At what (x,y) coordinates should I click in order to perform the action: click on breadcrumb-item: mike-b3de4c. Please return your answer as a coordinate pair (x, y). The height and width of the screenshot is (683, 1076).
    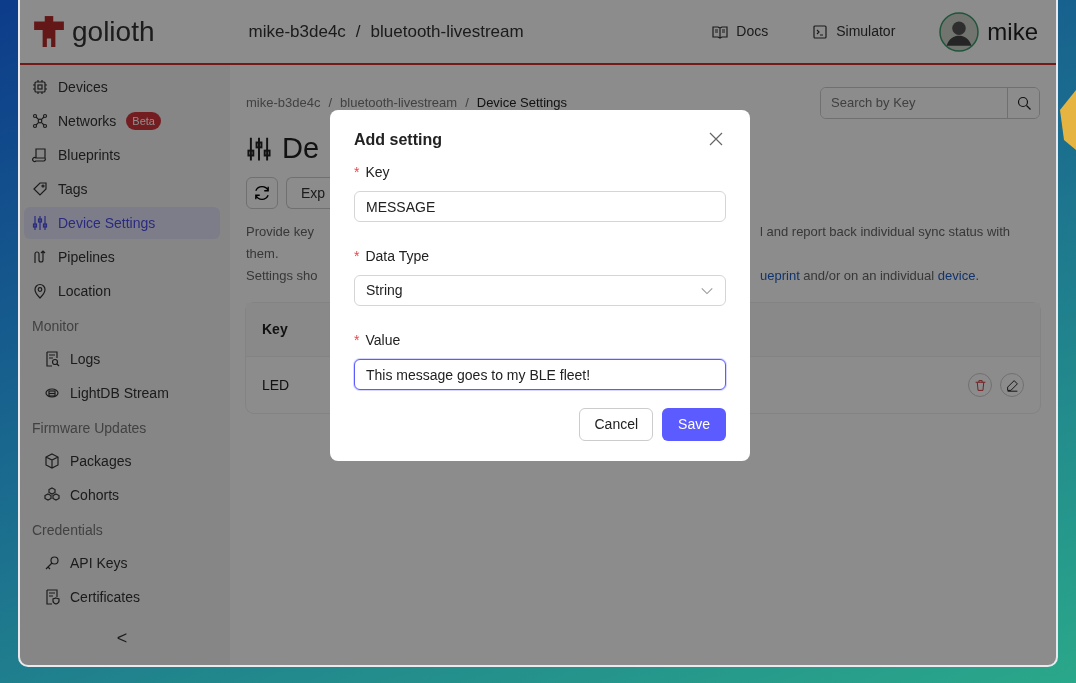
    Looking at the image, I should click on (283, 103).